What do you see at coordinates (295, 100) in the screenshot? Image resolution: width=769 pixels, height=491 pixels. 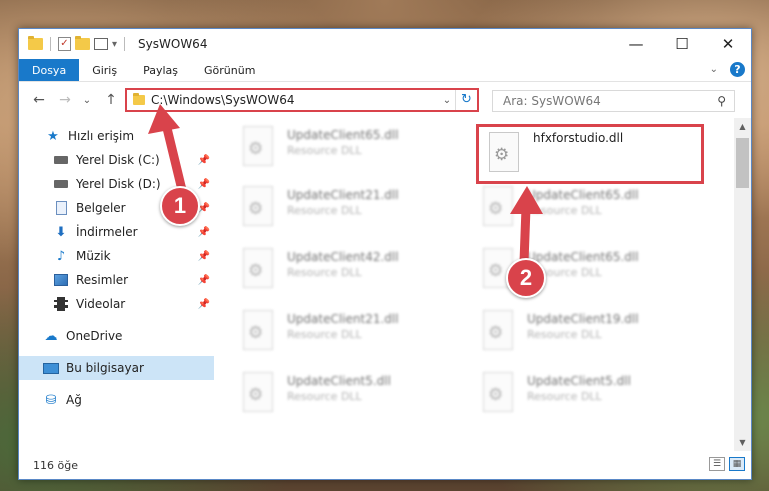 I see `address-path: C:\Windows\SysWOW64` at bounding box center [295, 100].